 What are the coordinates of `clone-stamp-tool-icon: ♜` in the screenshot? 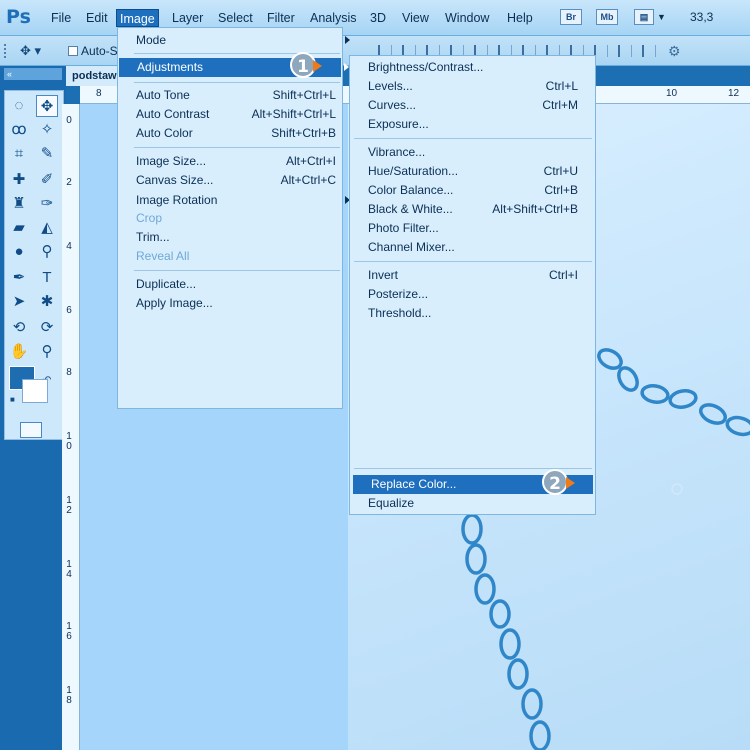 It's located at (19, 204).